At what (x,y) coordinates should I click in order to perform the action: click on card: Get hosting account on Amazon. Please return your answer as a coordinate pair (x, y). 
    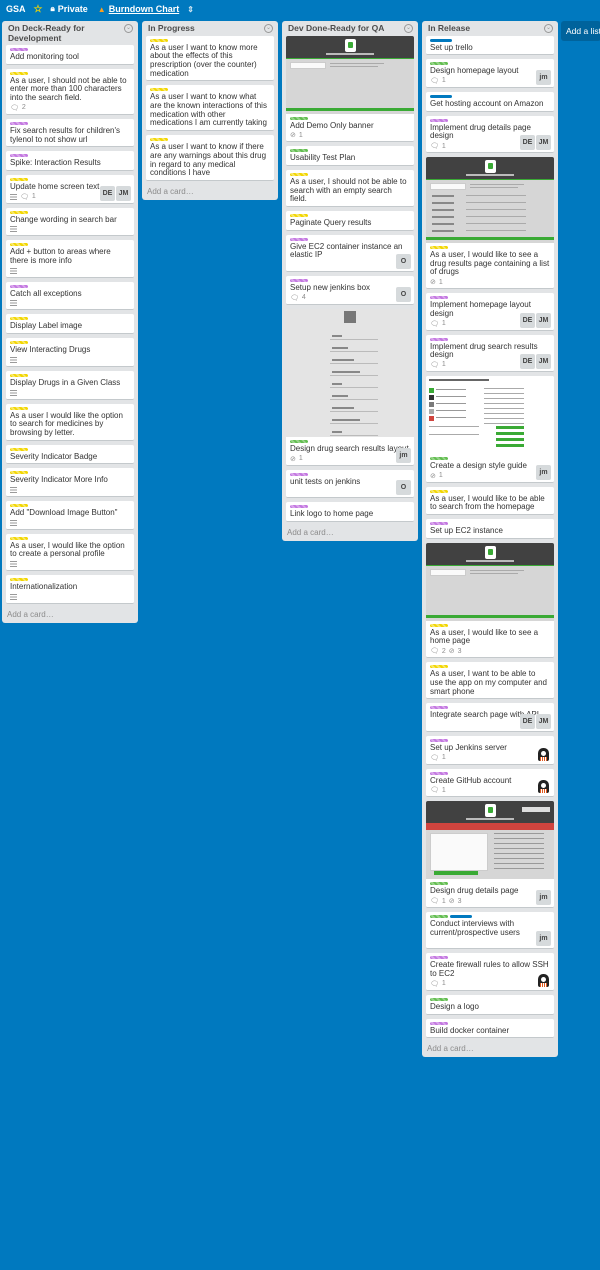
    Looking at the image, I should click on (490, 101).